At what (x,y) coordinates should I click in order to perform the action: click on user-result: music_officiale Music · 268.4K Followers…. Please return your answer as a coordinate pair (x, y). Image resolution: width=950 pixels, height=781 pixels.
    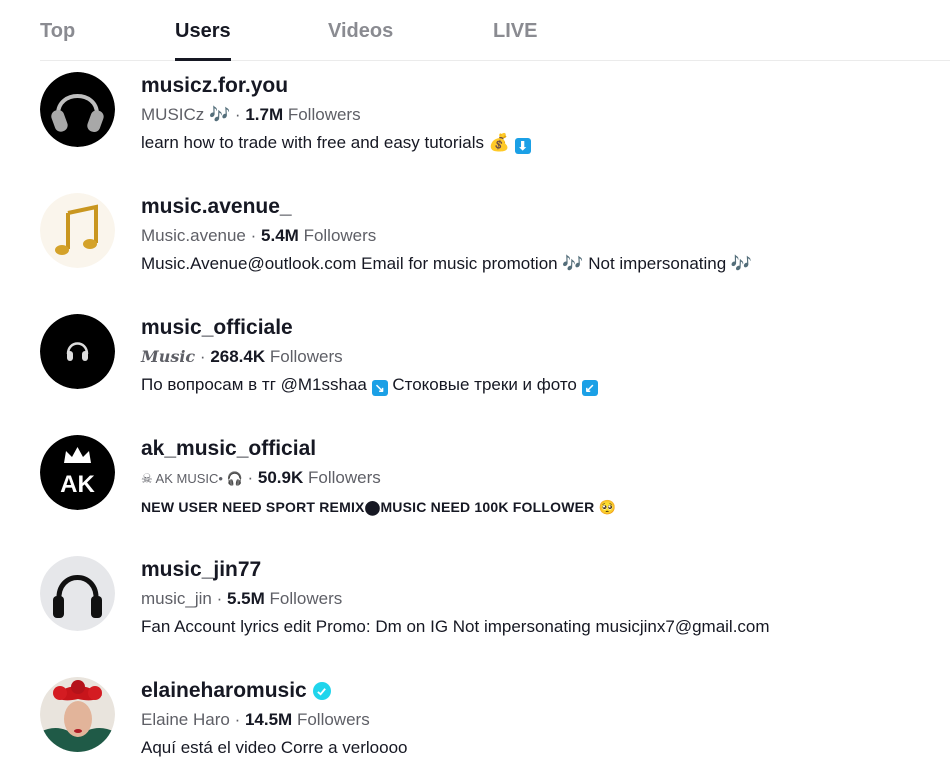
    Looking at the image, I should click on (490, 357).